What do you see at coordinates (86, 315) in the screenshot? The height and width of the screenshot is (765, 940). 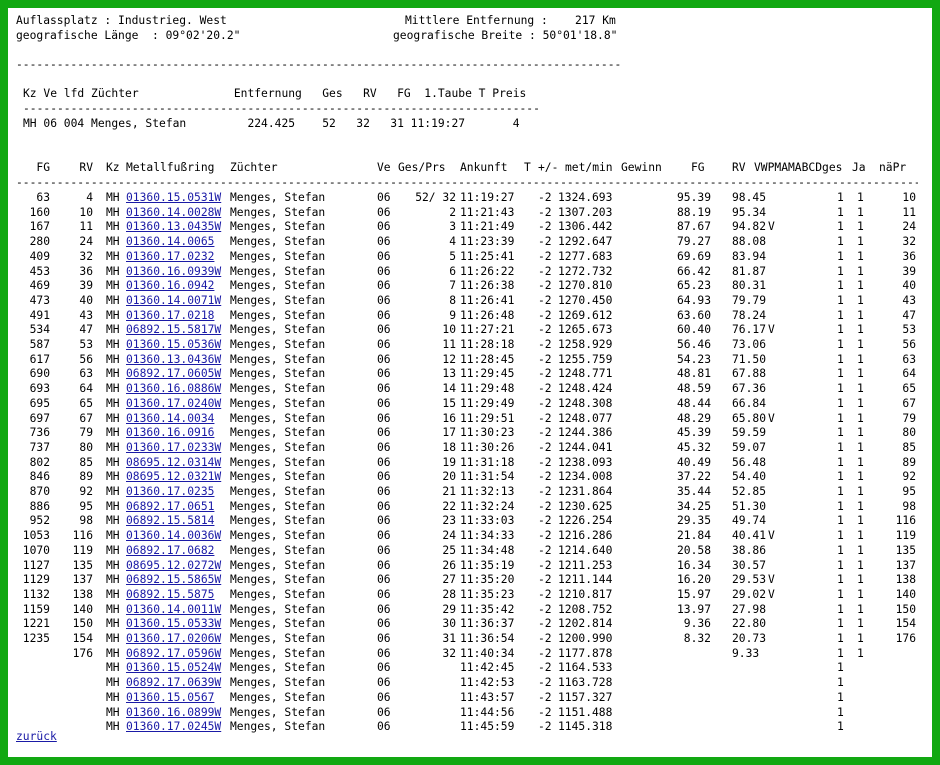 I see `rv-value: 43` at bounding box center [86, 315].